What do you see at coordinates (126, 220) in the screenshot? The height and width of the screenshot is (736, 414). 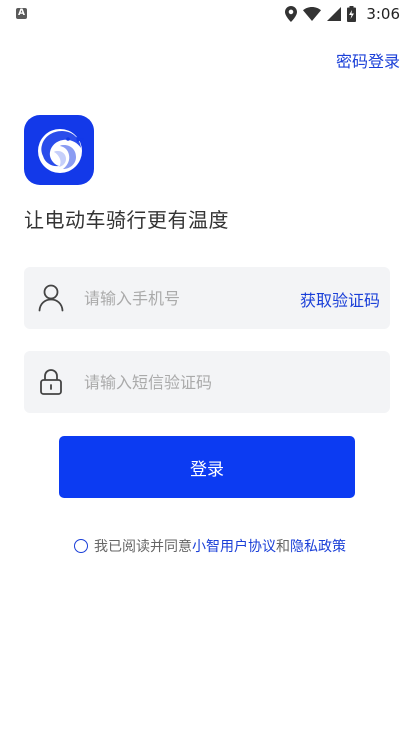 I see `slogan: 让电动车骑行更有温度` at bounding box center [126, 220].